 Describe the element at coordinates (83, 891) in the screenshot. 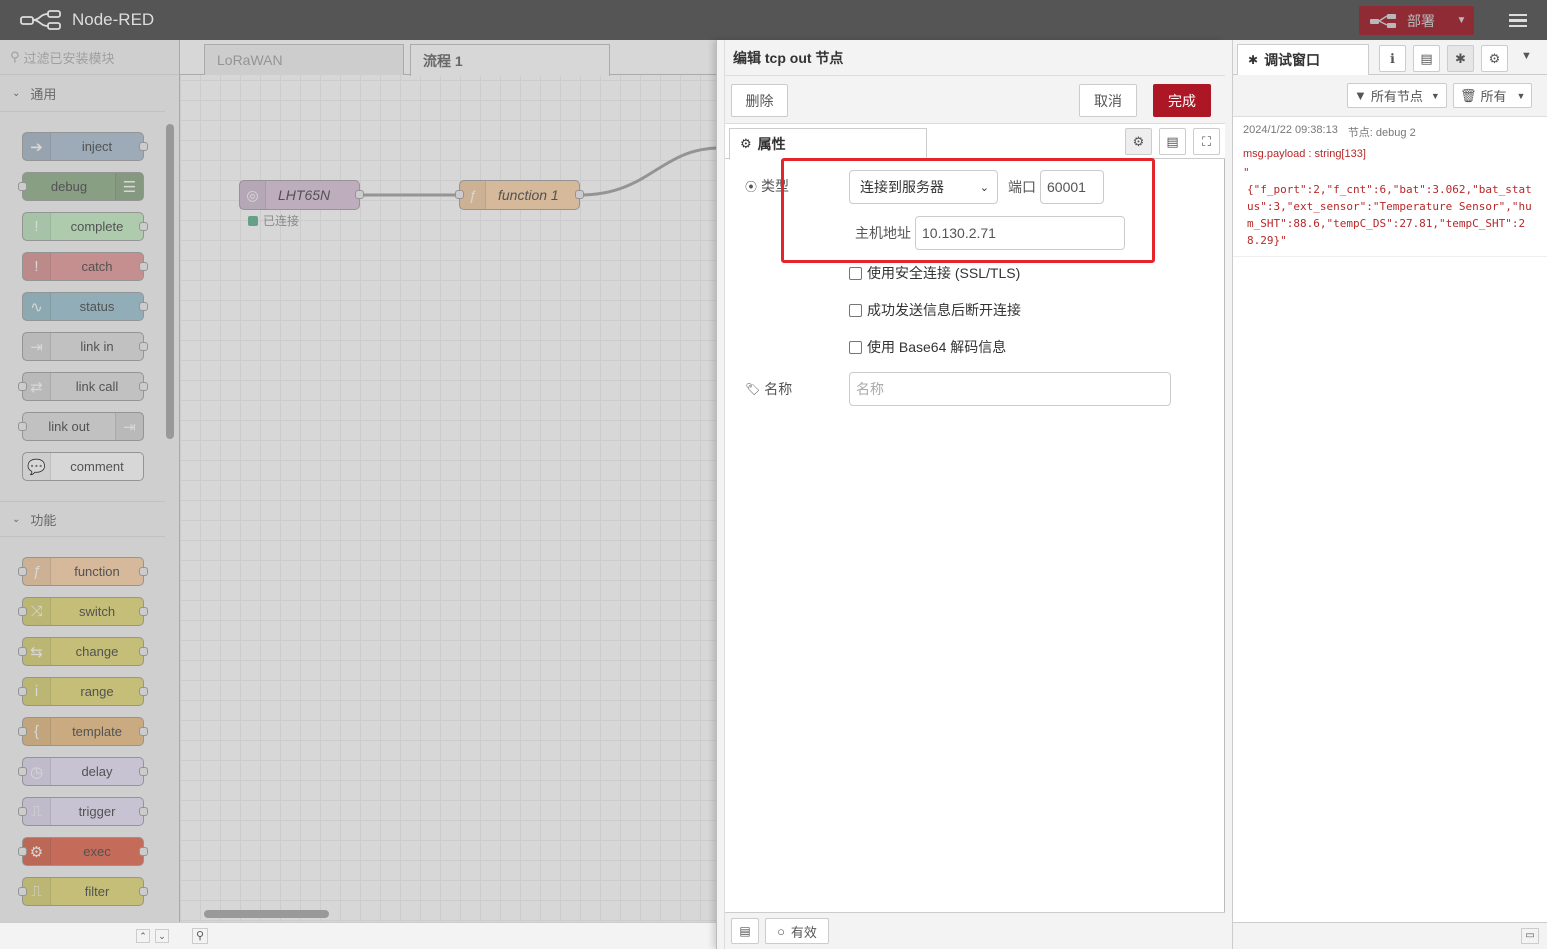

I see `palette-node-filter: ⎍ filter` at that location.